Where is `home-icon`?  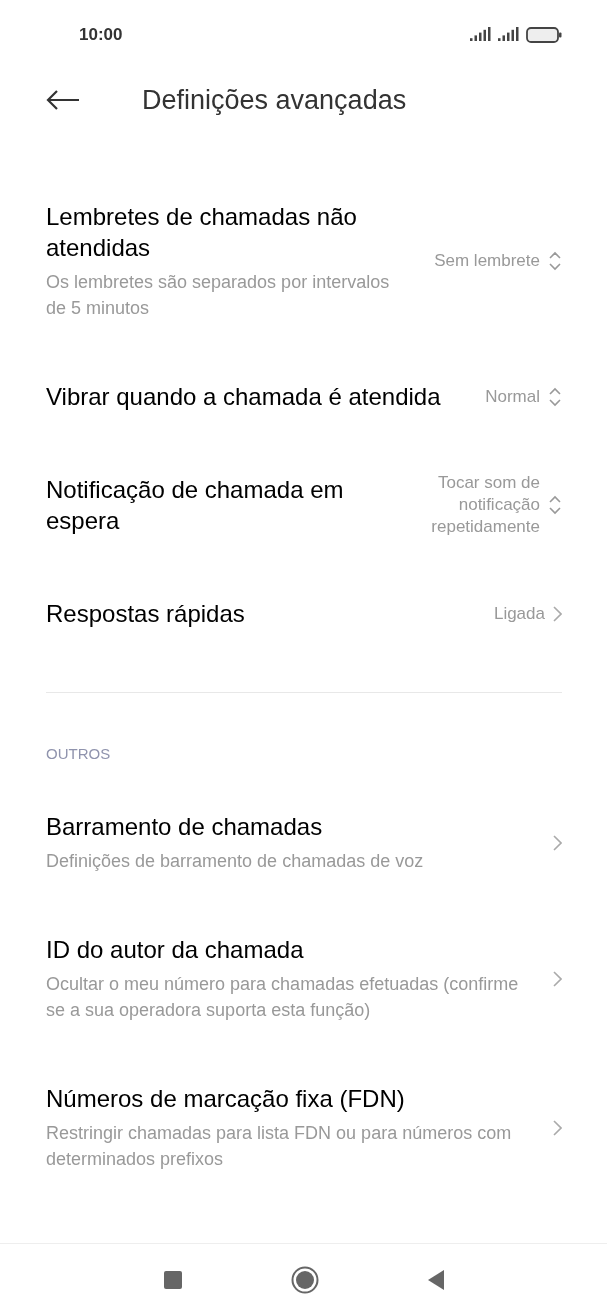
home-icon is located at coordinates (304, 1280).